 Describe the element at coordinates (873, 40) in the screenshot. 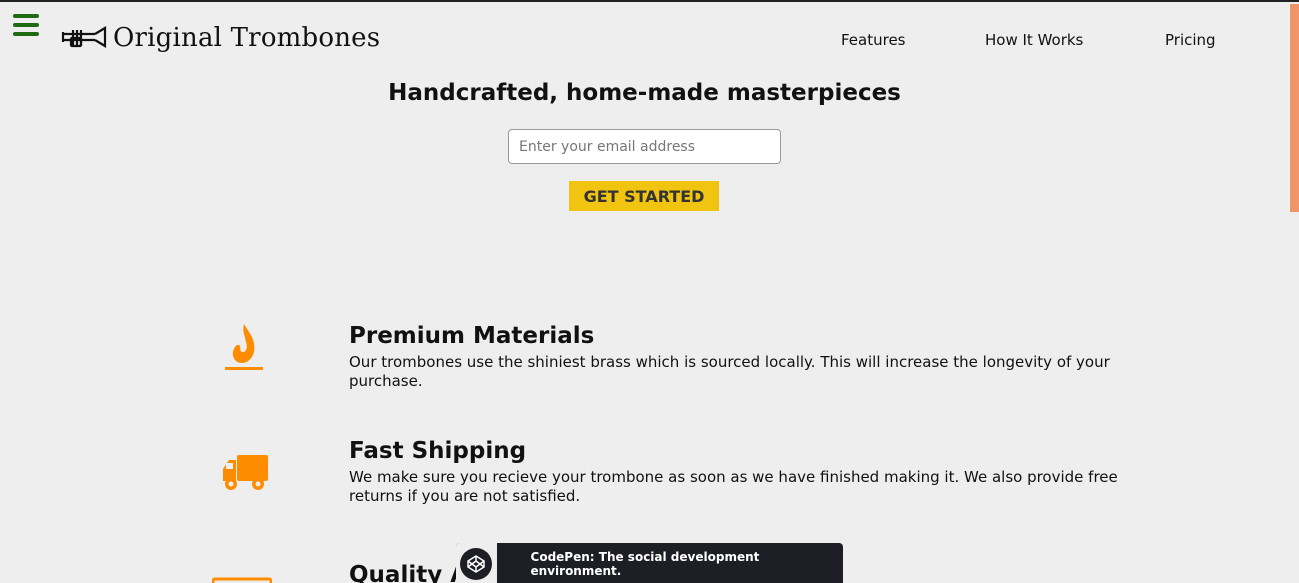

I see `nav-features: Features` at that location.